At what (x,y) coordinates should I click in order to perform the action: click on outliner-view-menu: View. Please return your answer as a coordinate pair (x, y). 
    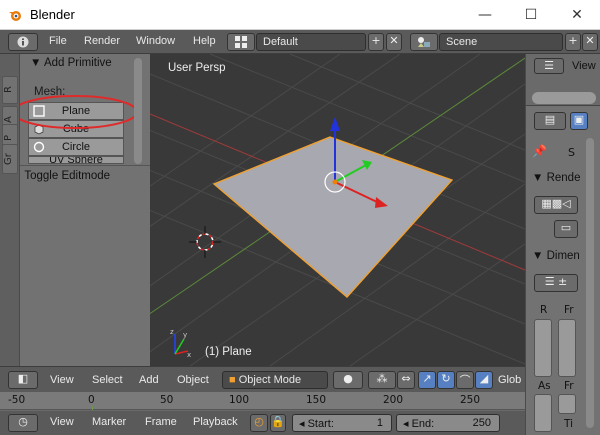
    Looking at the image, I should click on (584, 66).